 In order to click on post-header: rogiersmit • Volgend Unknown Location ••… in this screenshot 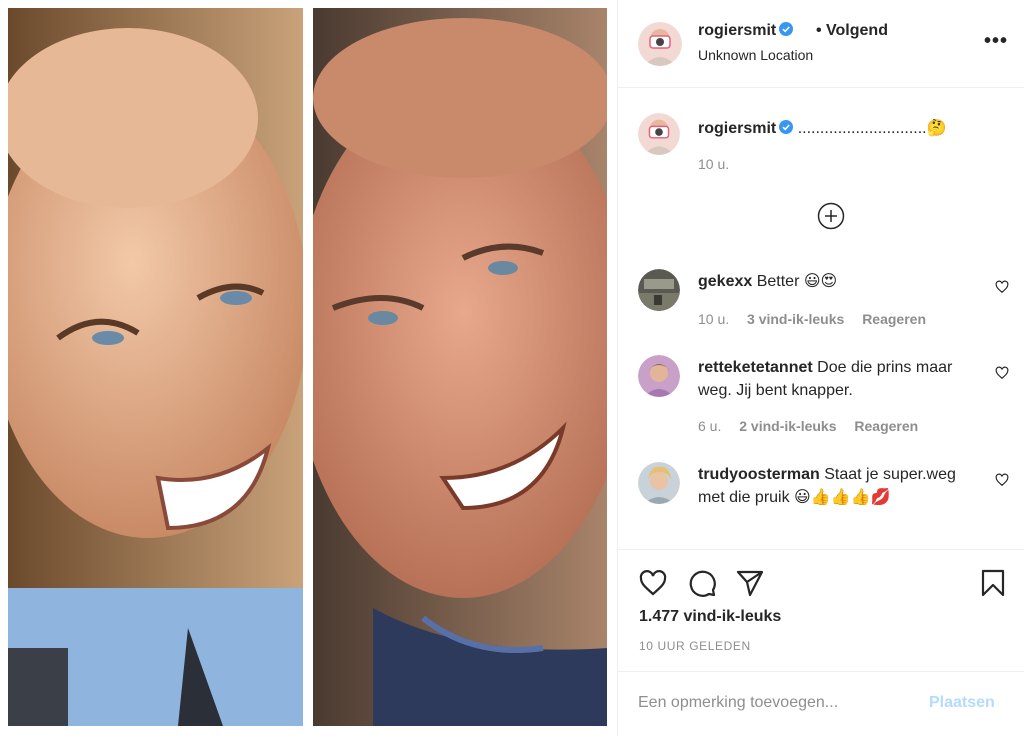, I will do `click(821, 44)`.